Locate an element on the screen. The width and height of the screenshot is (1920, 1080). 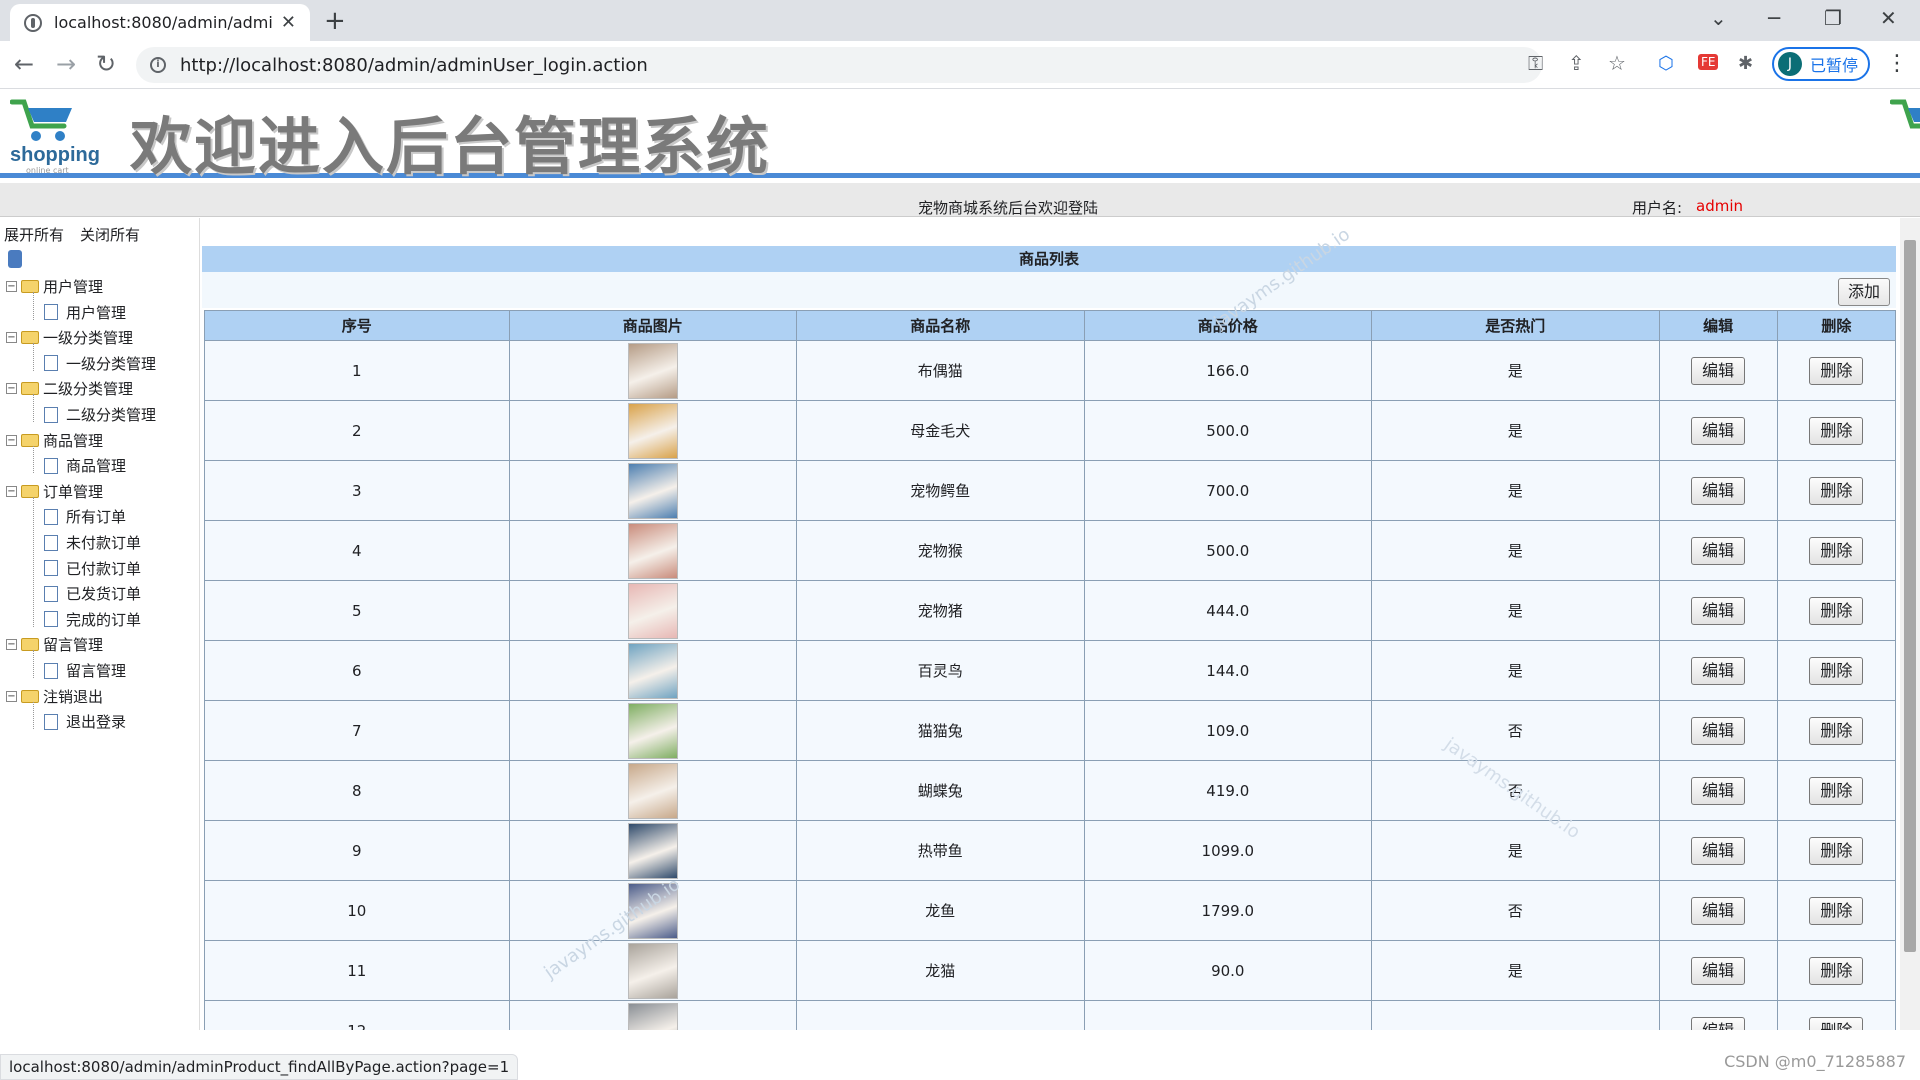
scrollbar-thumb is located at coordinates (1910, 596).